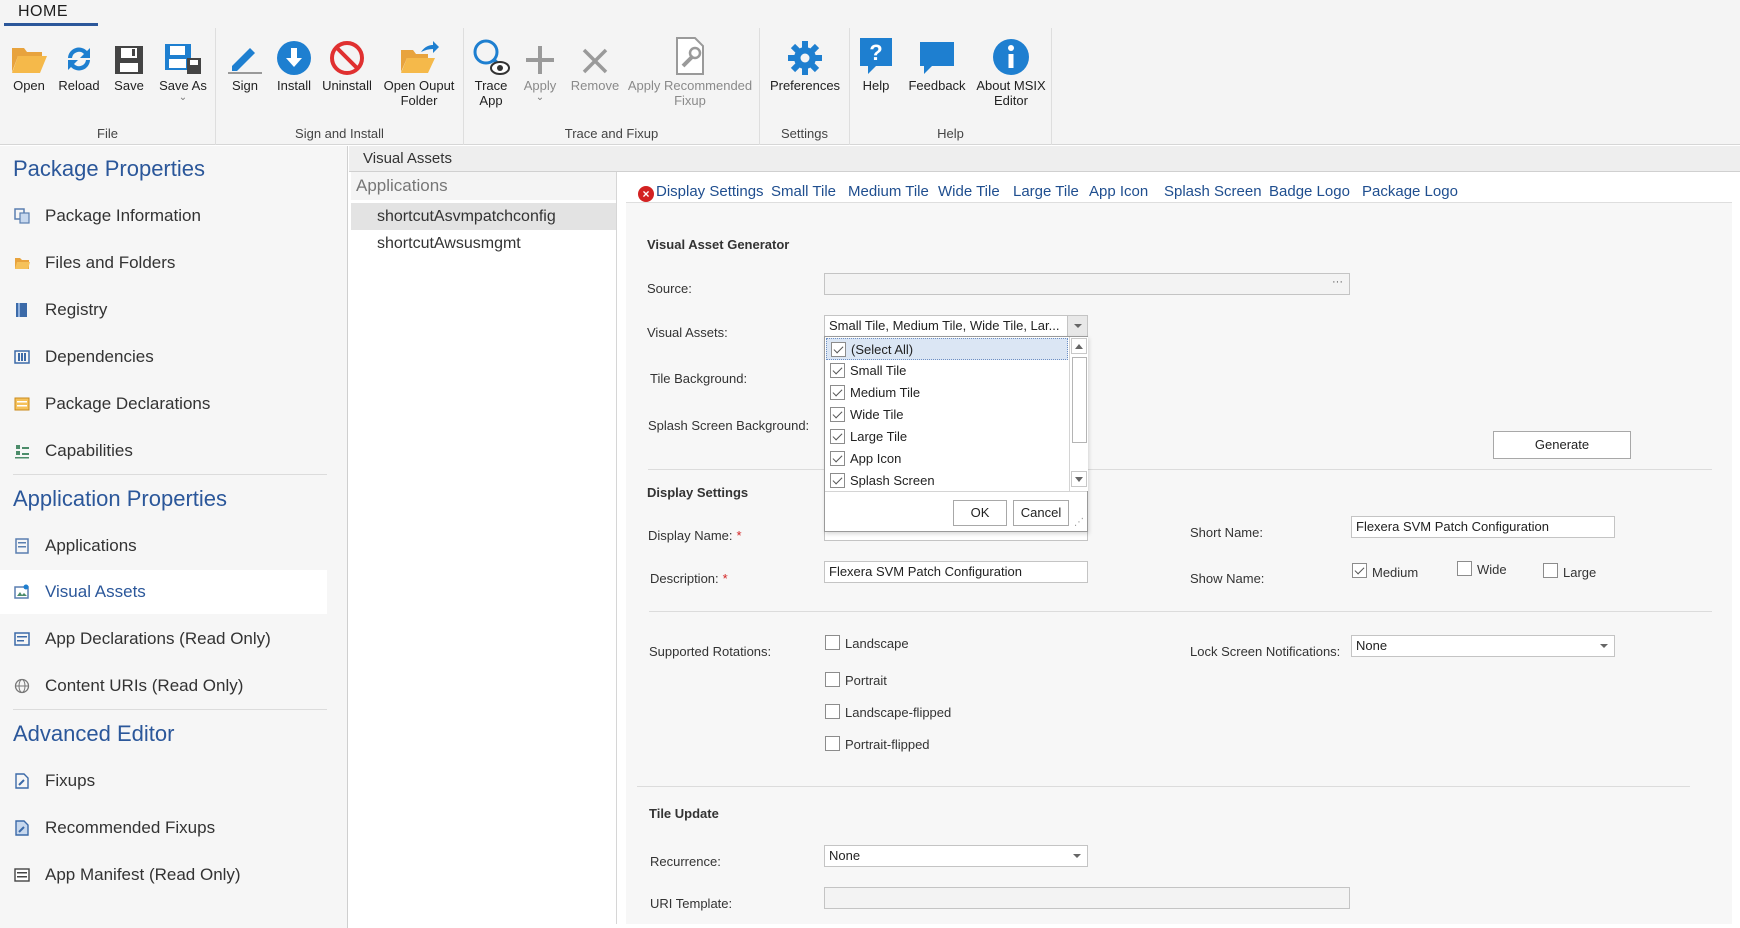 Image resolution: width=1740 pixels, height=928 pixels. Describe the element at coordinates (1562, 445) in the screenshot. I see `generate-button: Generate` at that location.